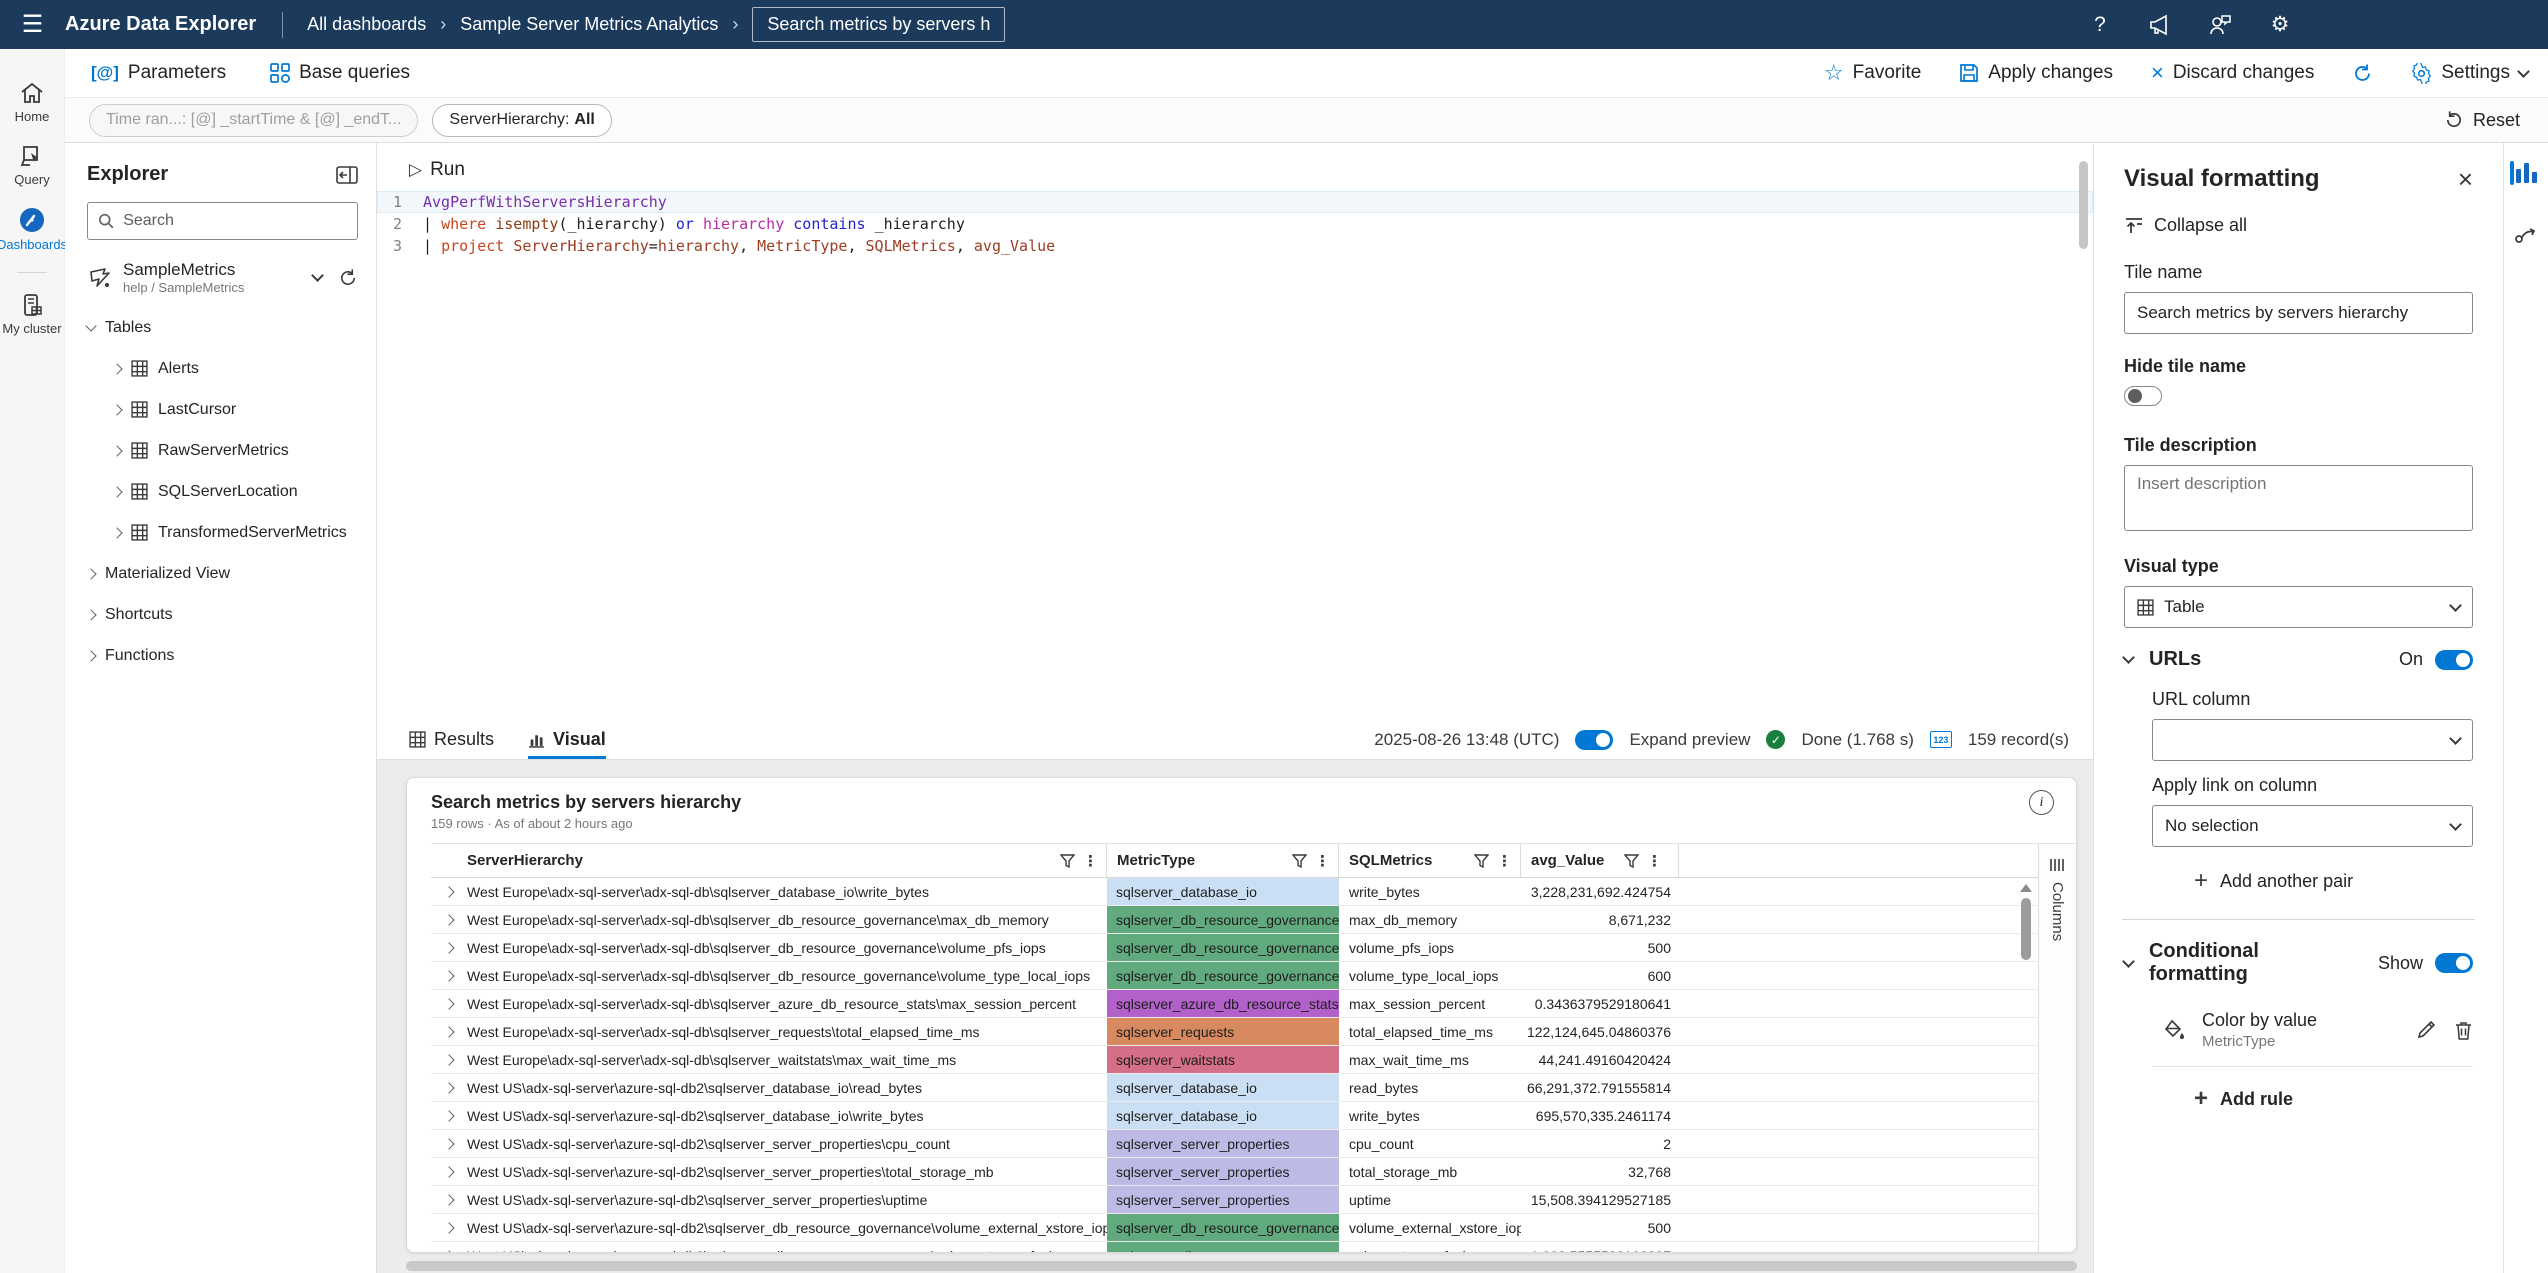  What do you see at coordinates (33, 229) in the screenshot?
I see `nav-dashboards: Dashboards` at bounding box center [33, 229].